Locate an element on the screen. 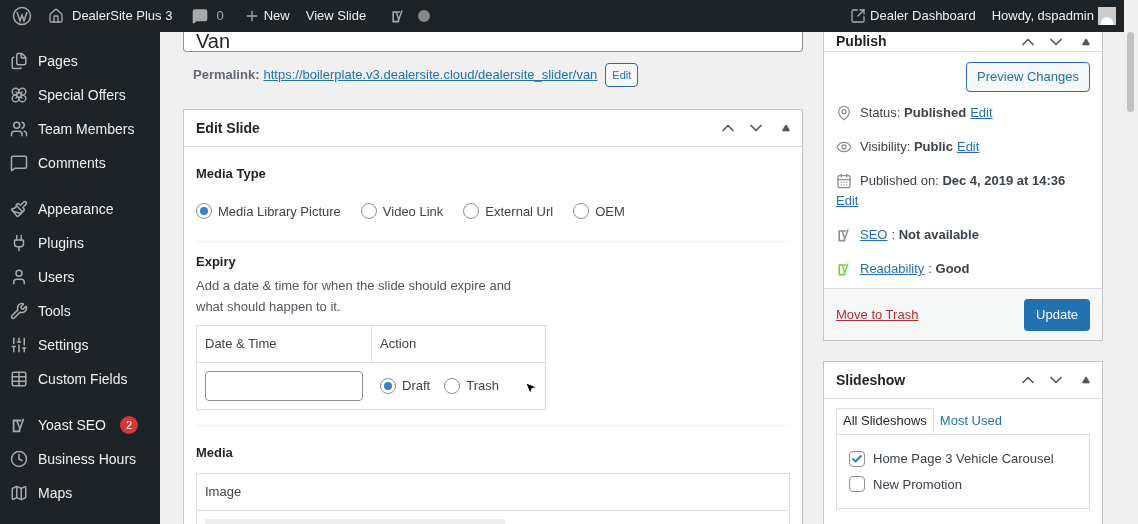 This screenshot has width=1138, height=524. category-tab: Most Used is located at coordinates (970, 421).